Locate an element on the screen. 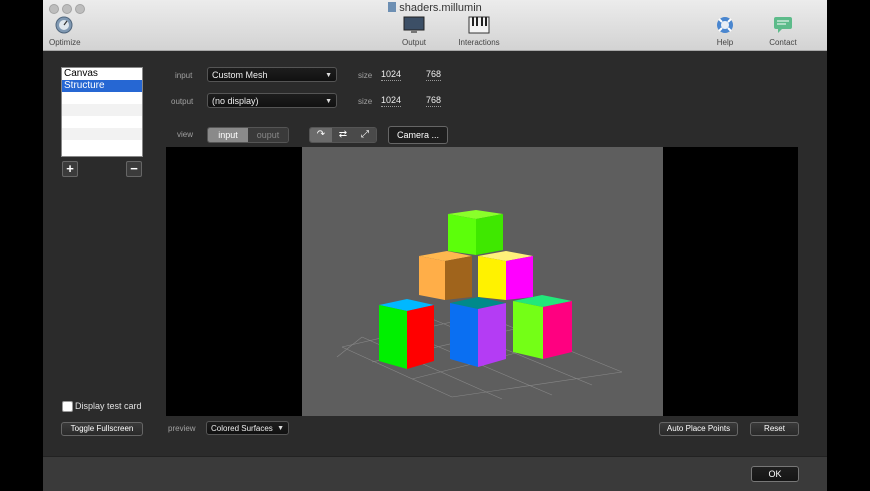  layer-list: Canvas Structure is located at coordinates (102, 112).